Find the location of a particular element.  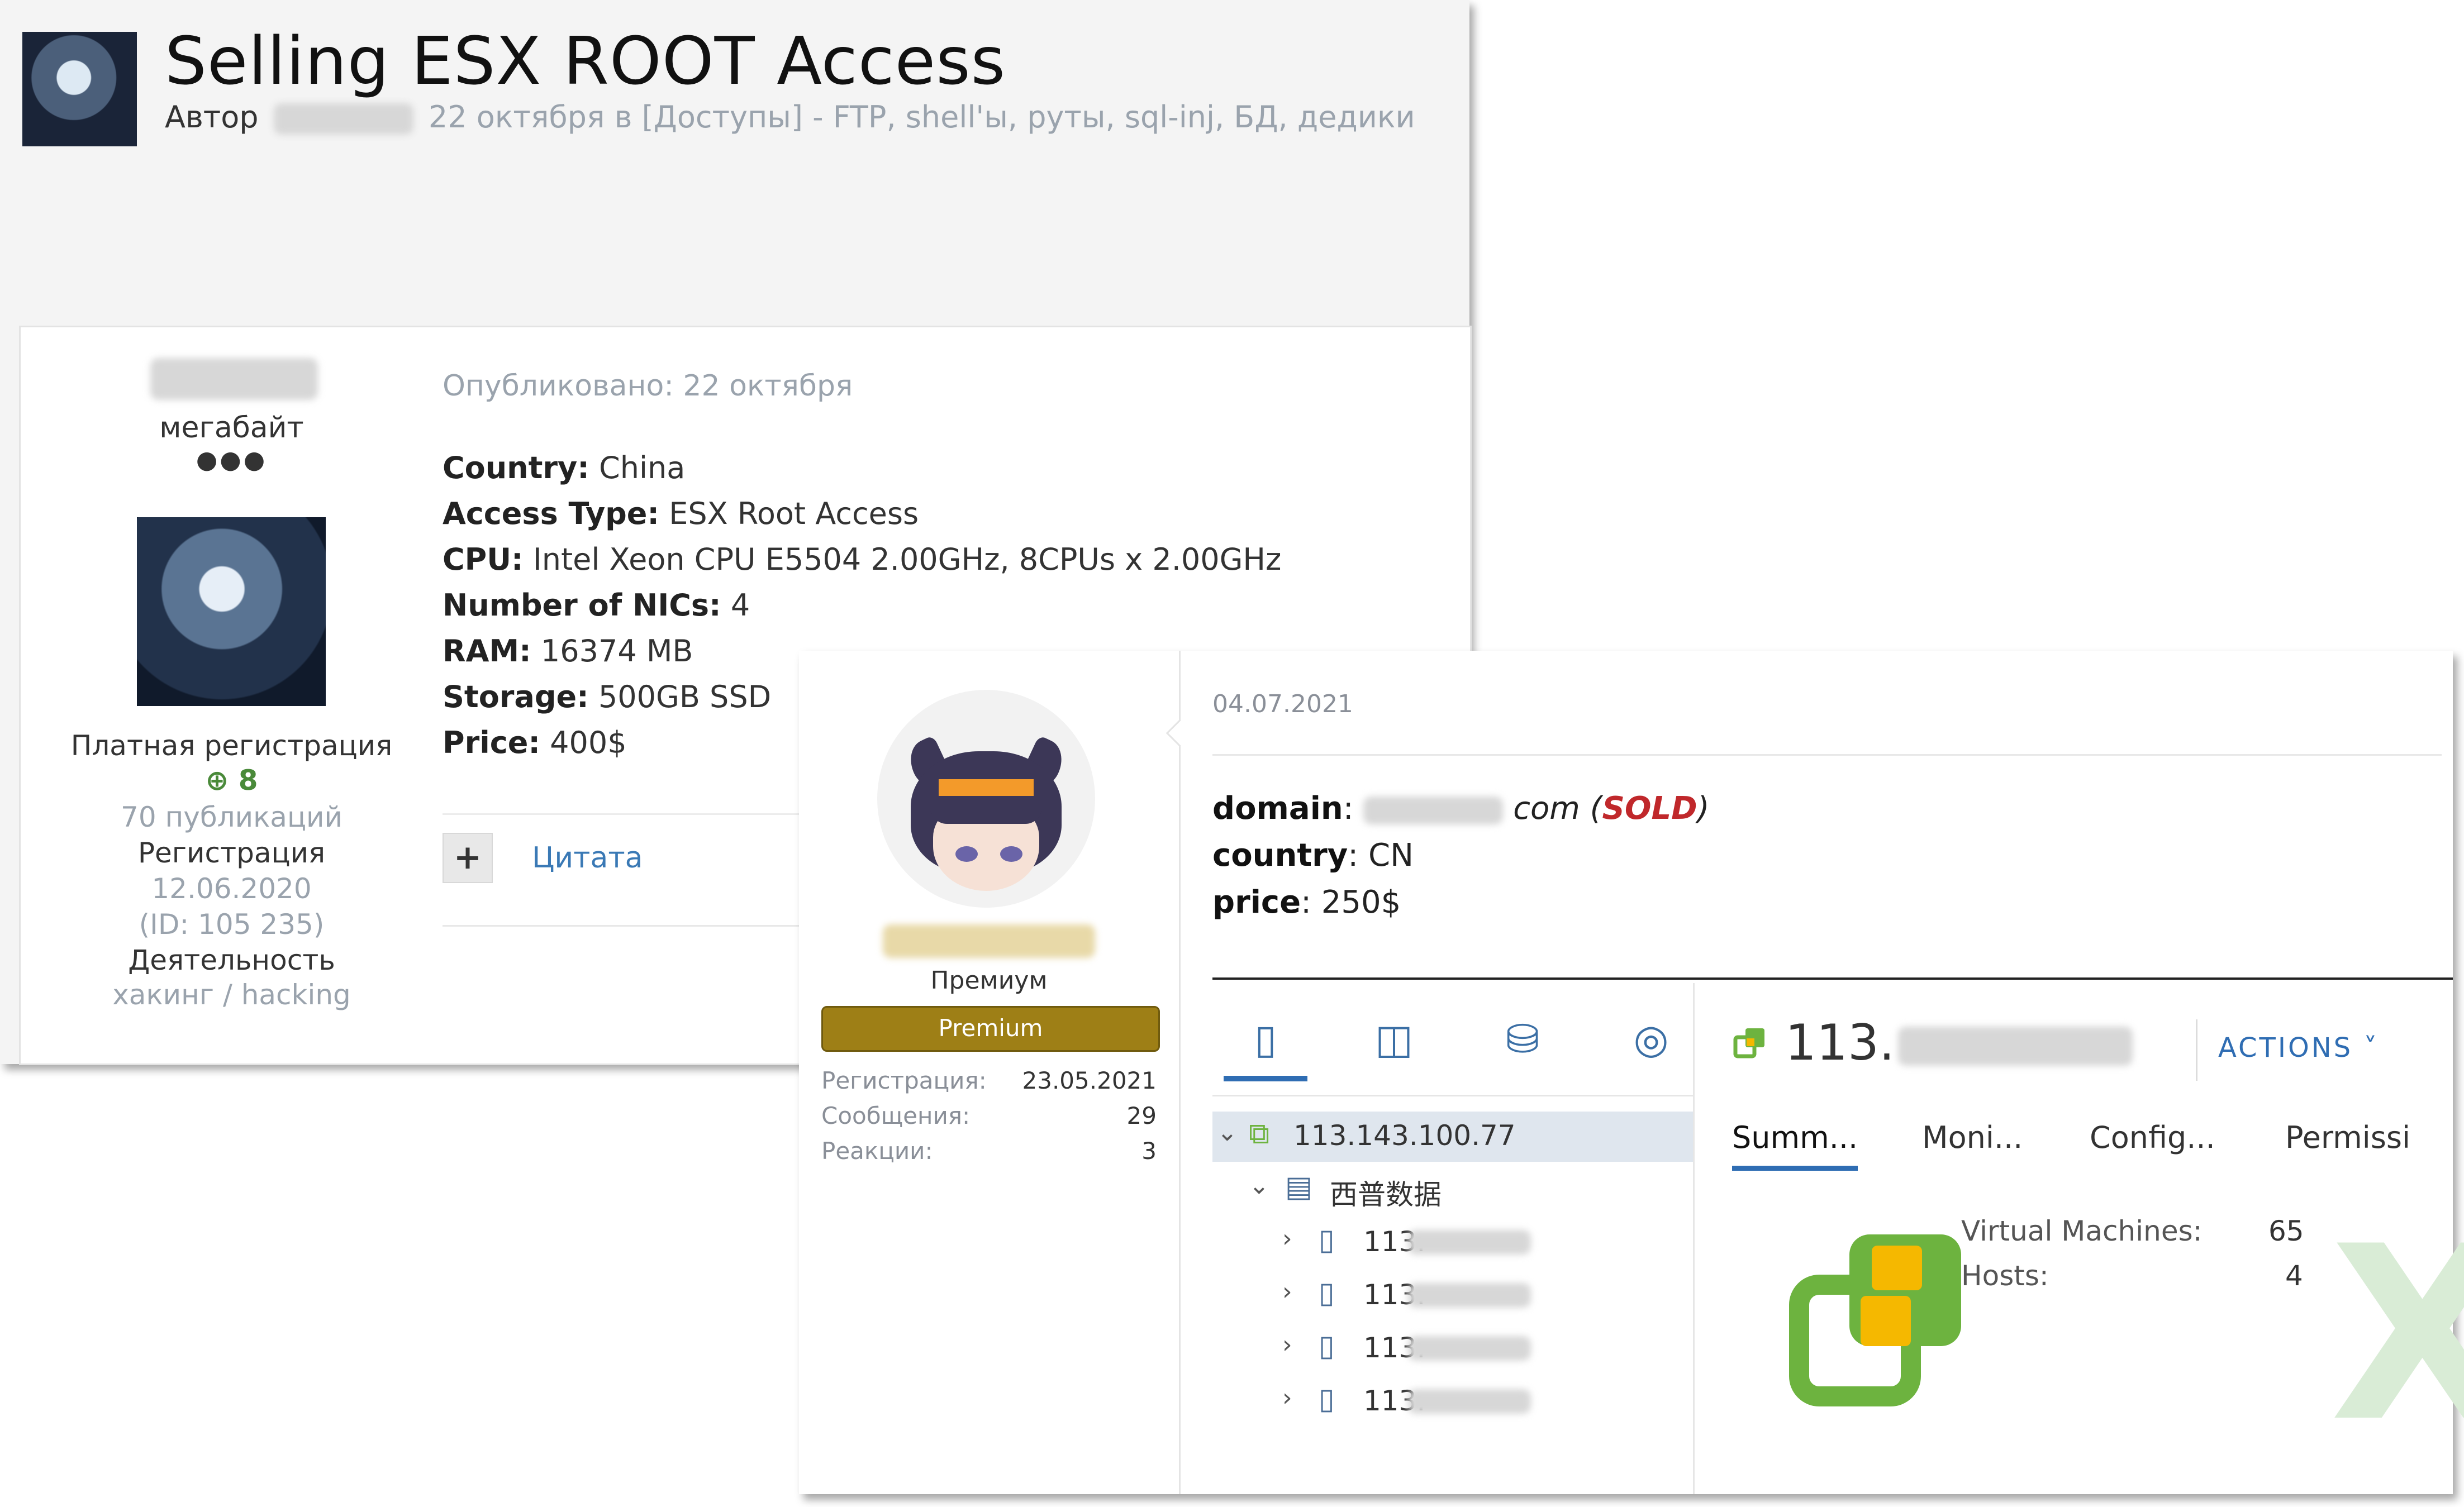

tree-datacenter: ⌄ ▤ 西普数据 is located at coordinates (1452, 1190).